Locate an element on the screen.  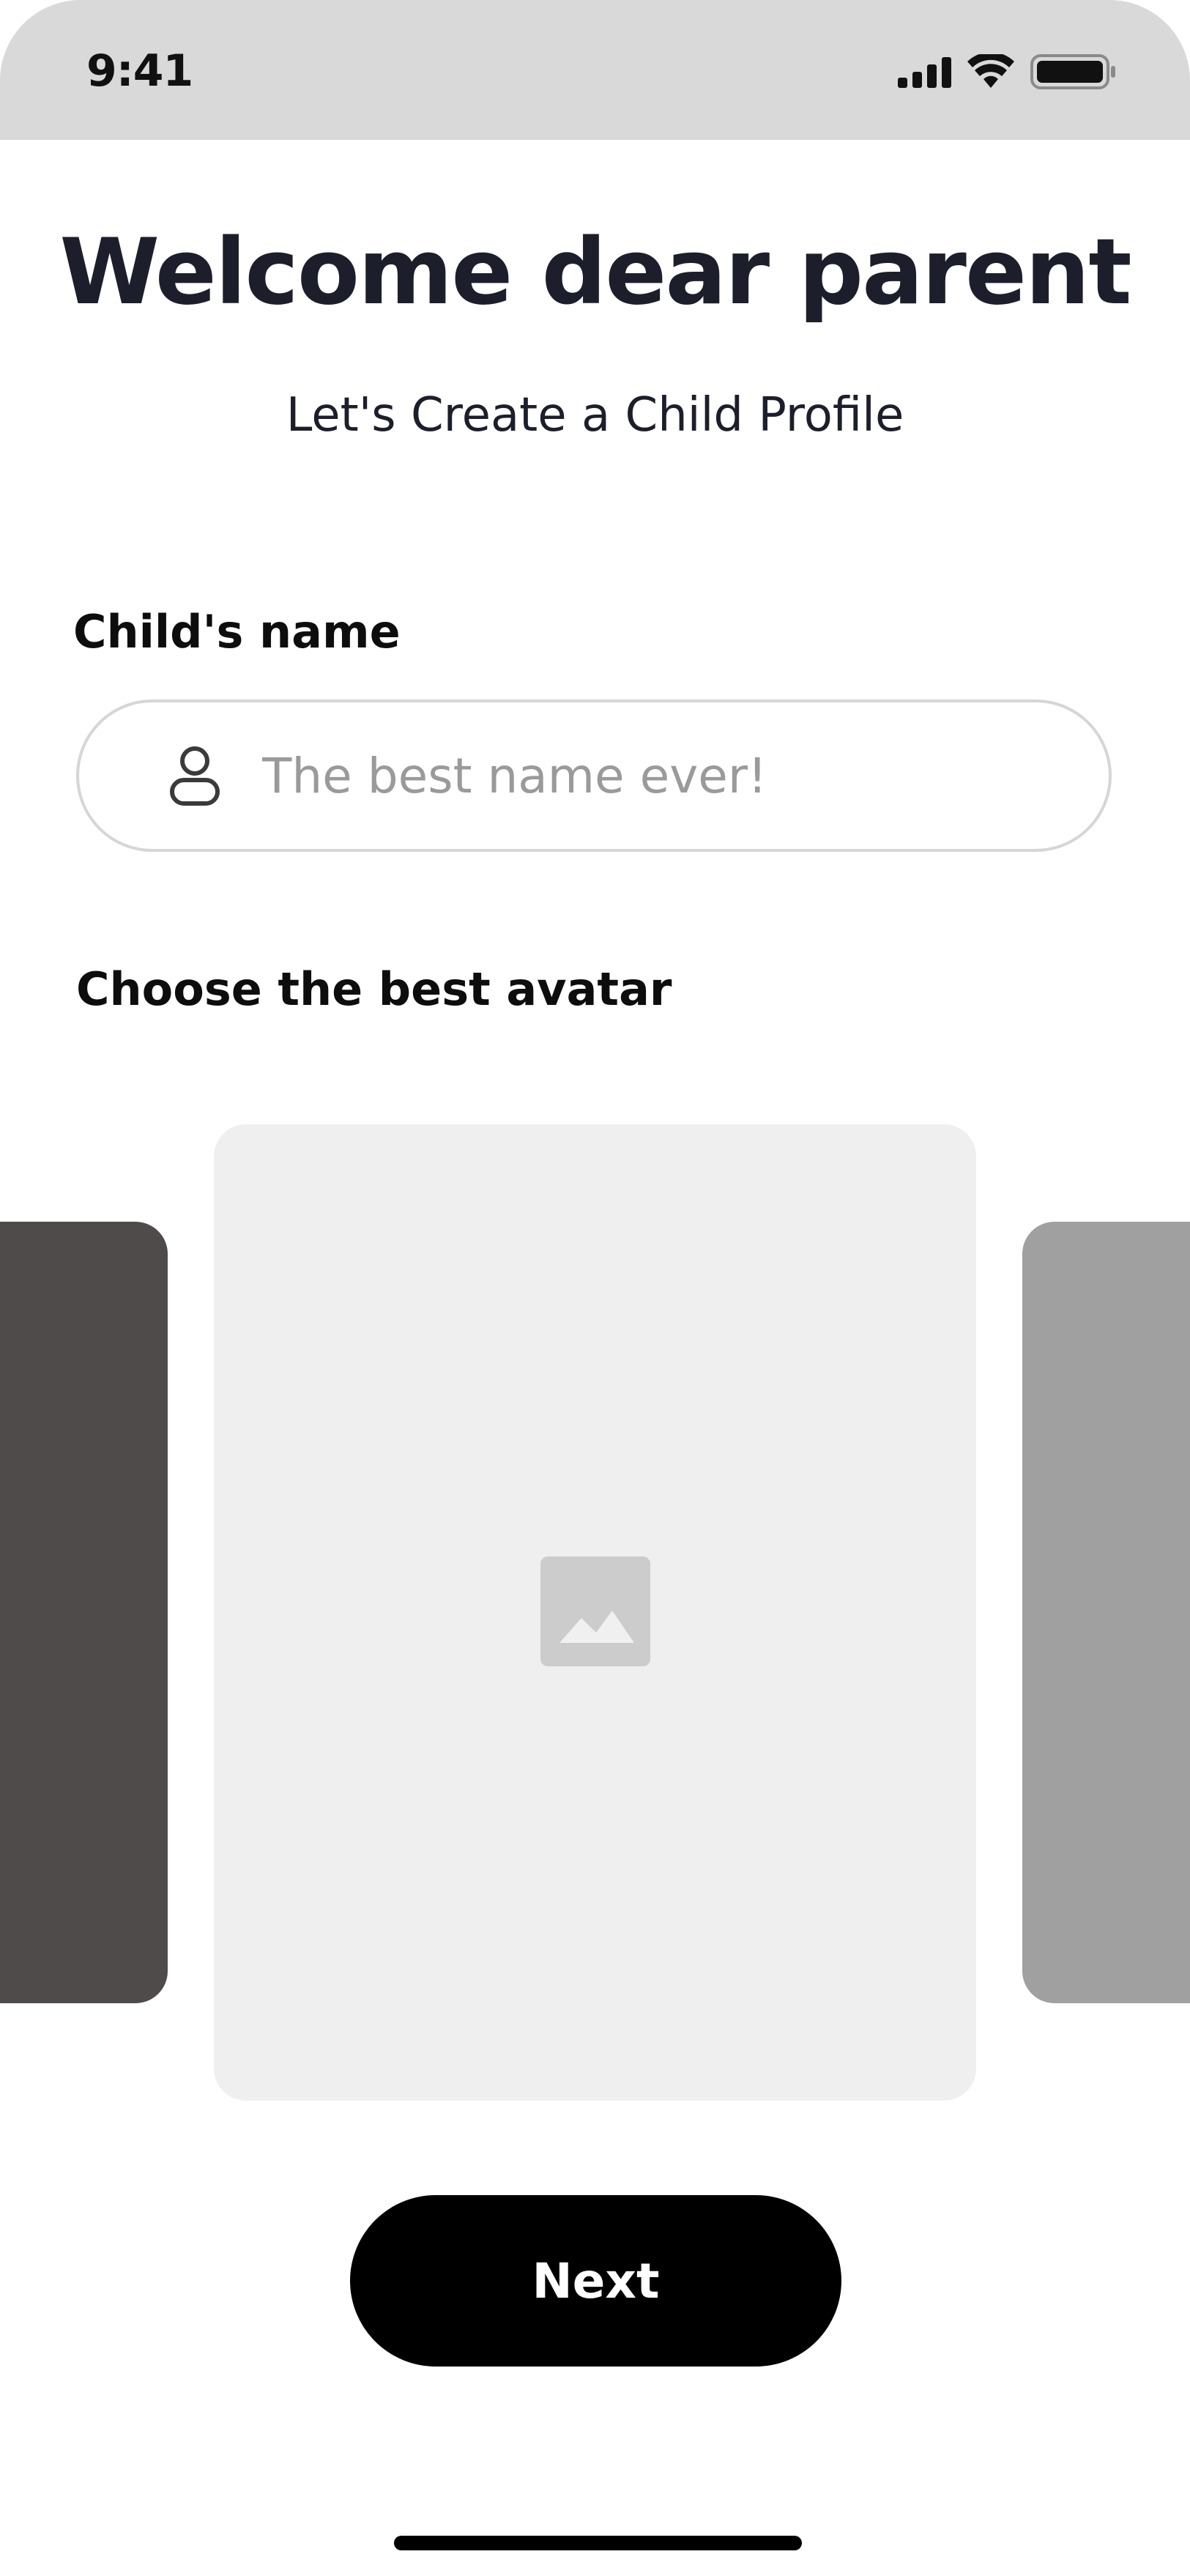
child-name-label: Child's name is located at coordinates (237, 631).